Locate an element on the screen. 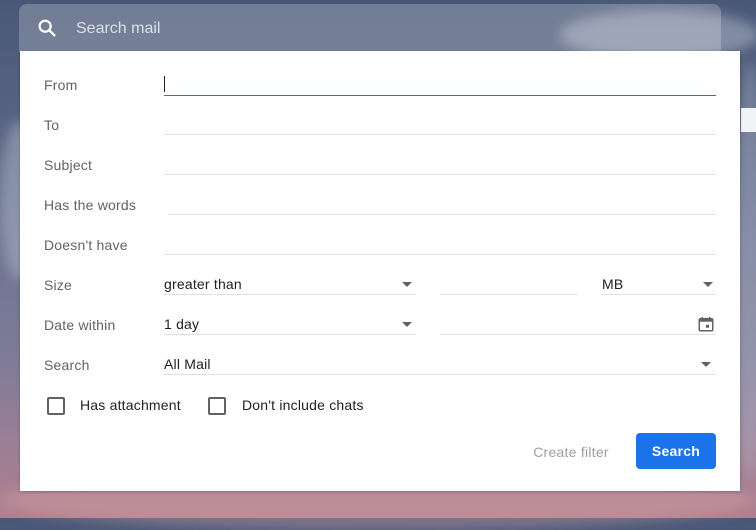 The image size is (756, 530). date-field is located at coordinates (578, 324).